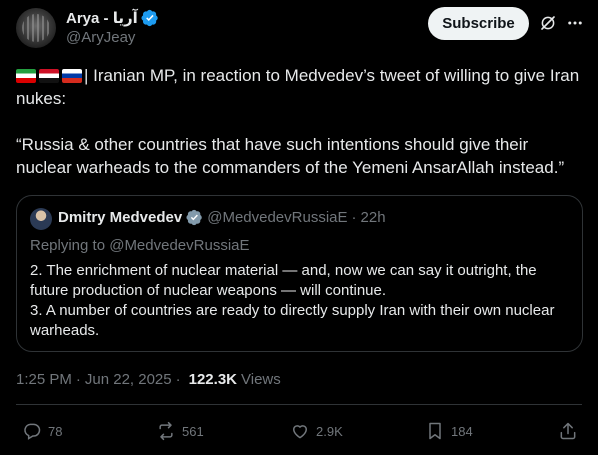  Describe the element at coordinates (478, 23) in the screenshot. I see `subscribe-button: Subscribe` at that location.